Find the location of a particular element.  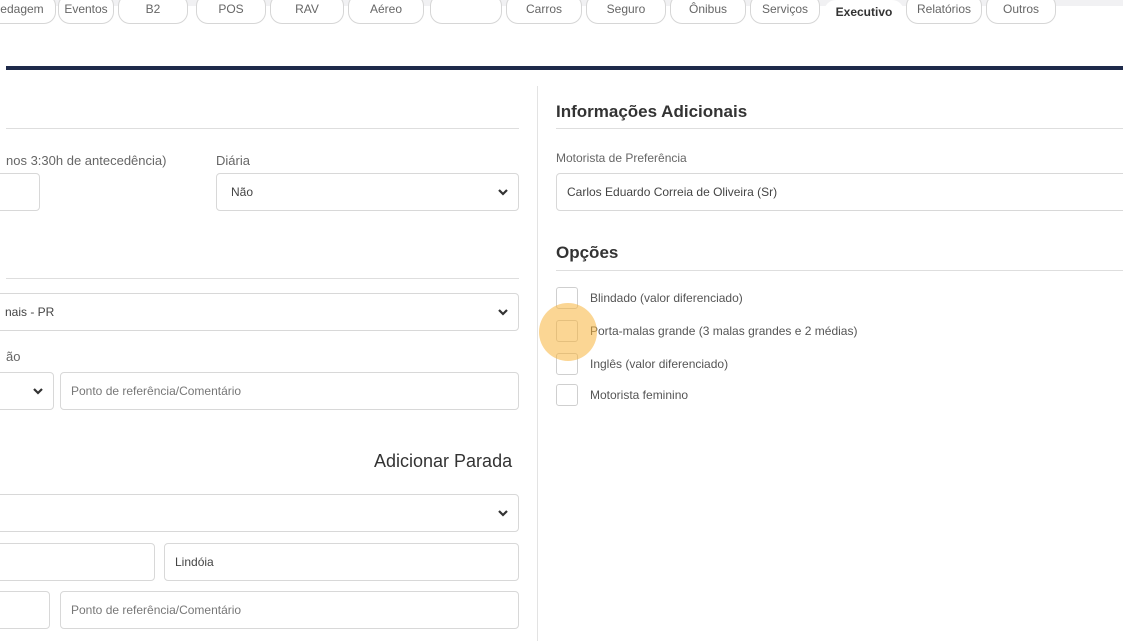

nav-tab-label: RAV is located at coordinates (307, 9).